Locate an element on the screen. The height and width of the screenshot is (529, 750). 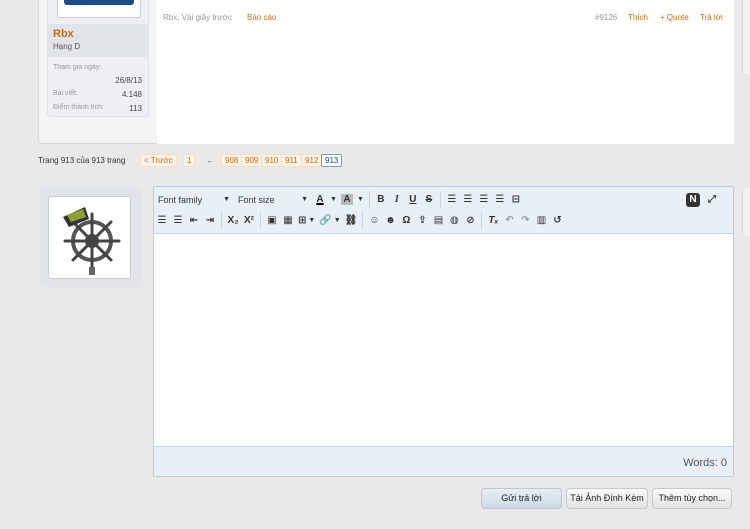
stat-label-joined: Tham gia ngày: is located at coordinates (77, 67).